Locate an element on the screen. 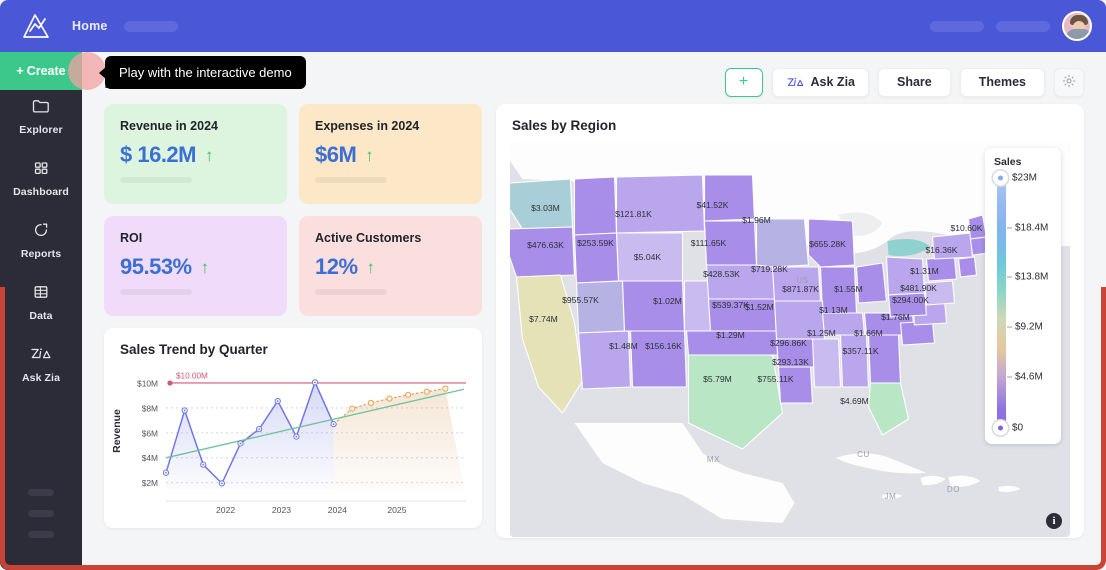  svg-text: $1.02M is located at coordinates (667, 301).